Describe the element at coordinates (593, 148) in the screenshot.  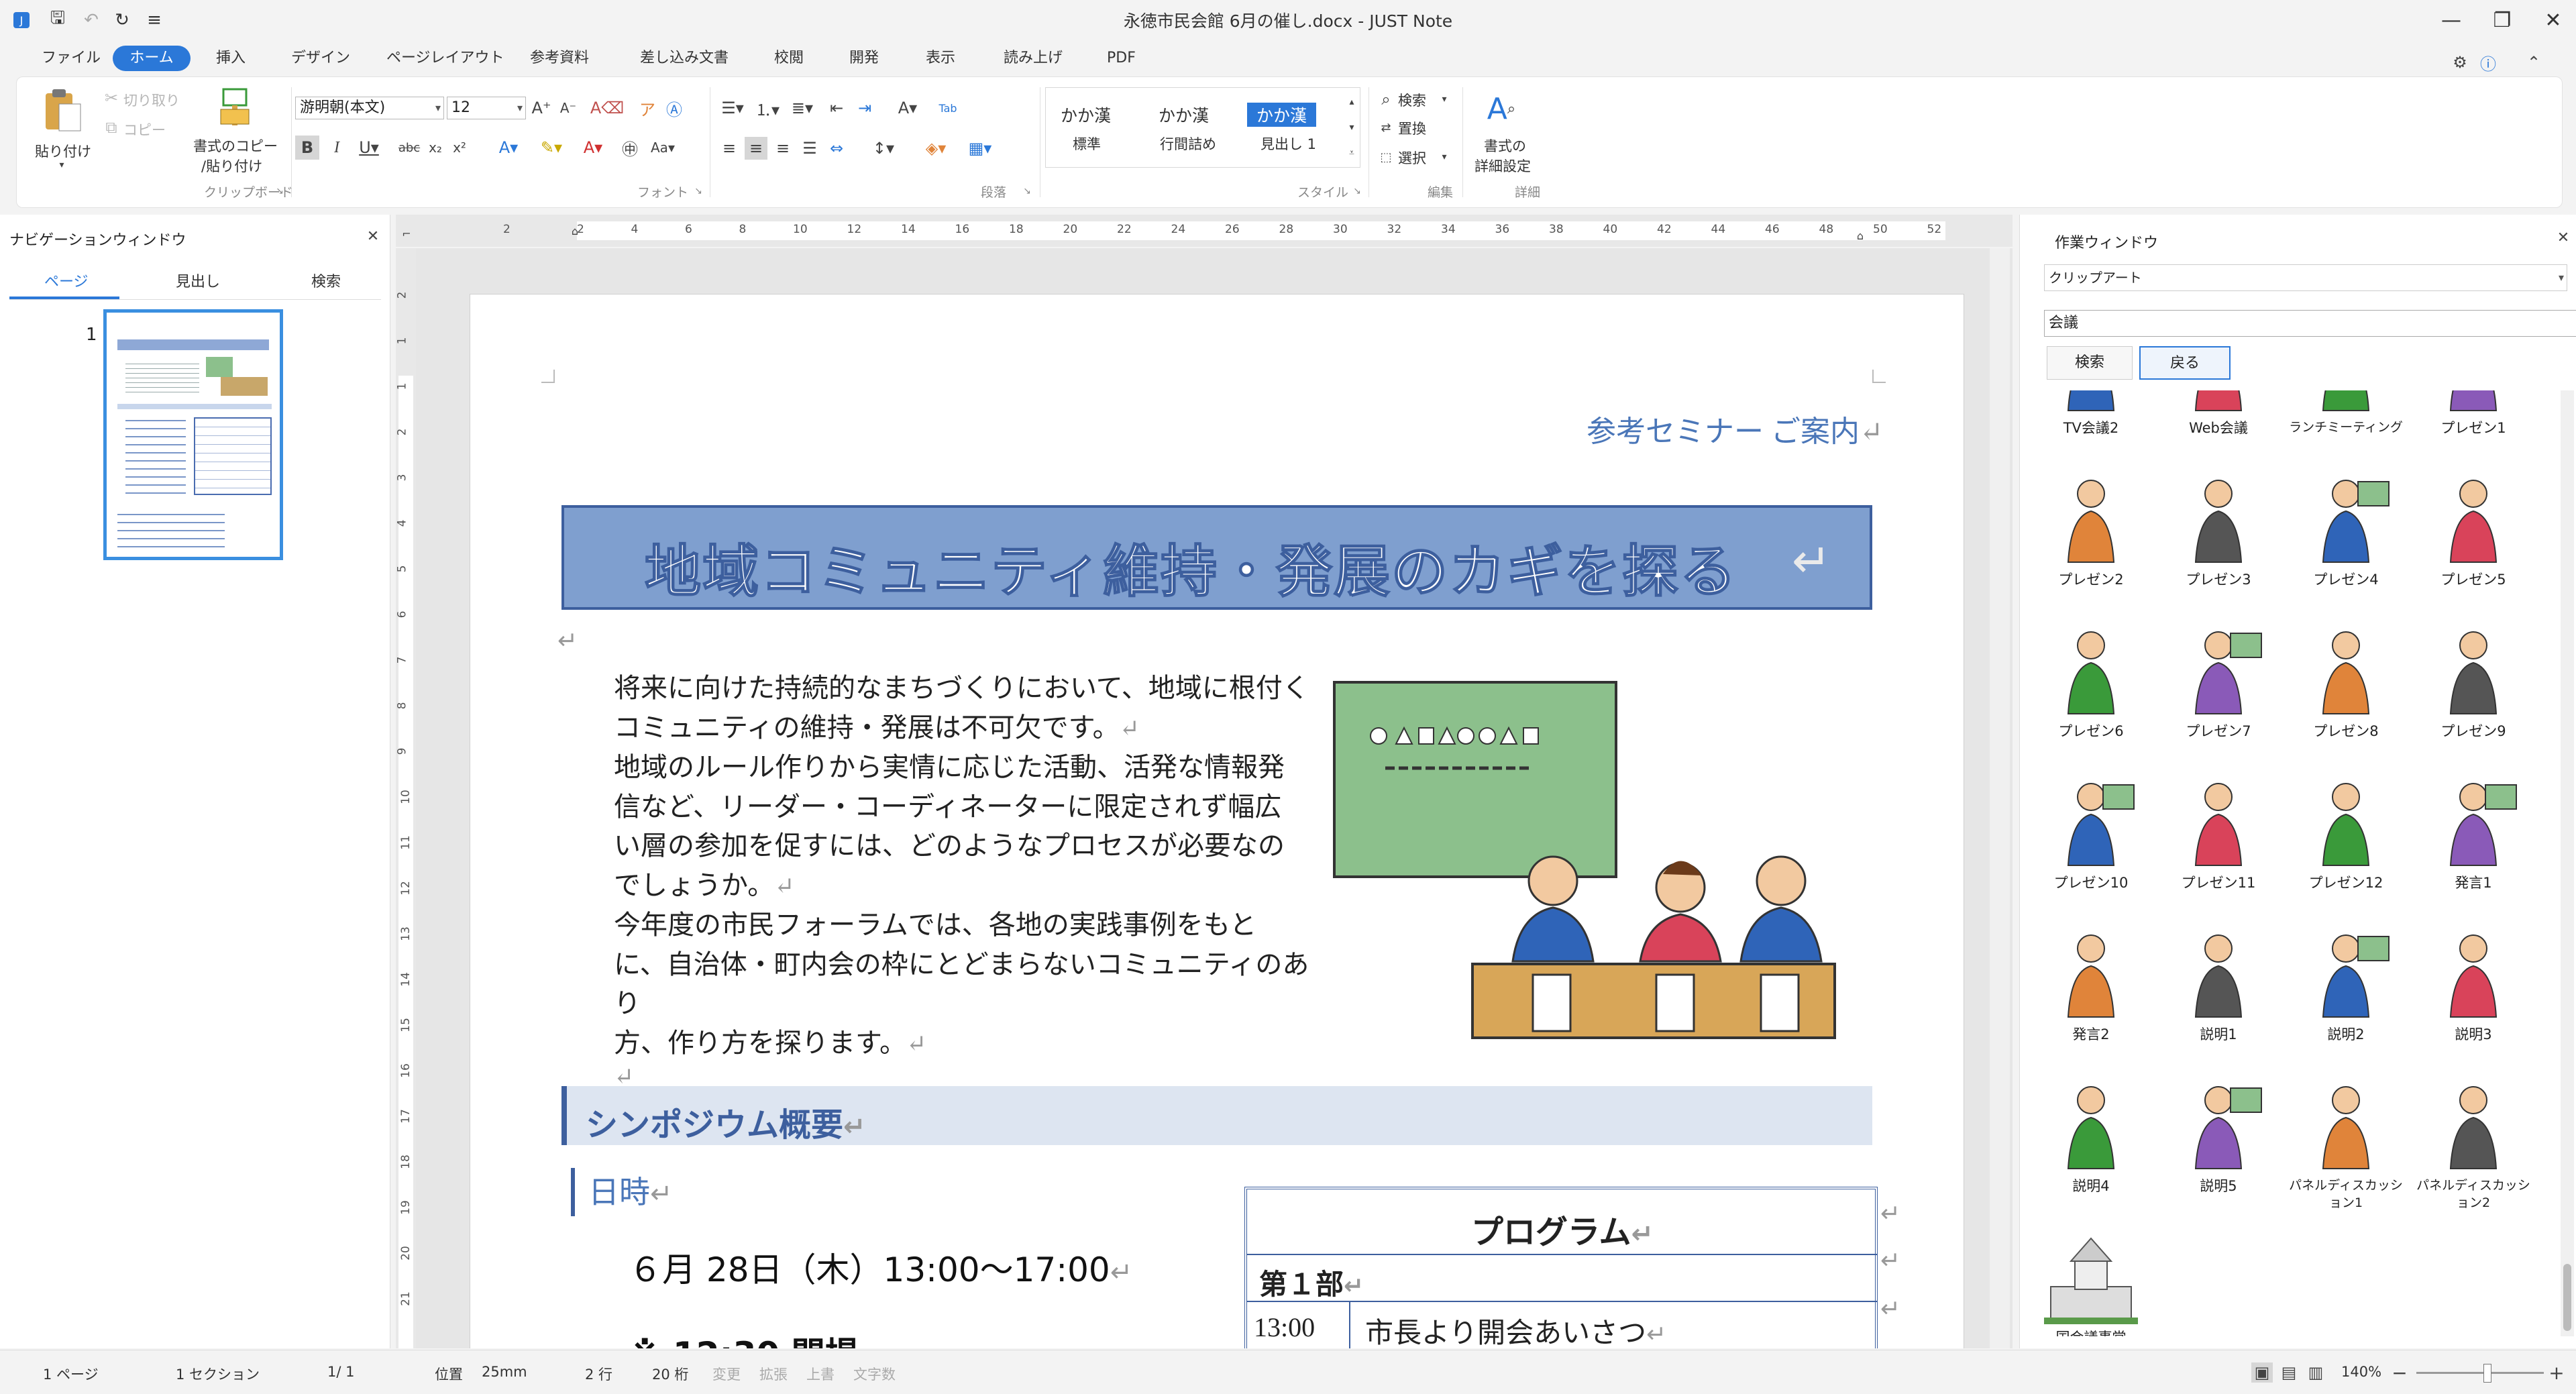
I see `font-color-icon: A▾` at that location.